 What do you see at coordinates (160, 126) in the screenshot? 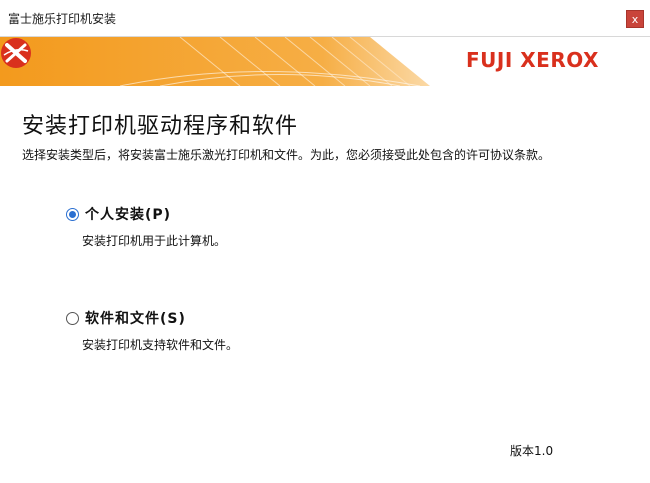
I see `page-heading: 安装打印机驱动程序和软件` at bounding box center [160, 126].